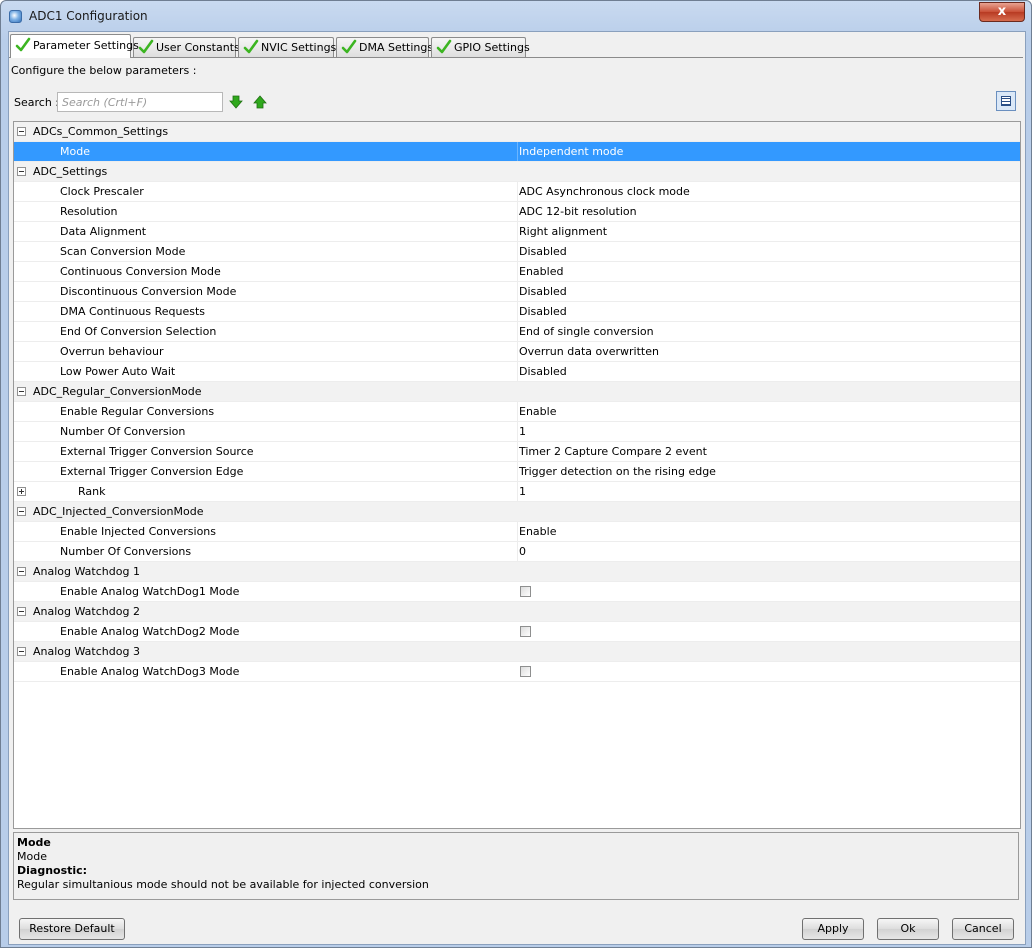  I want to click on ok-button: Ok, so click(908, 929).